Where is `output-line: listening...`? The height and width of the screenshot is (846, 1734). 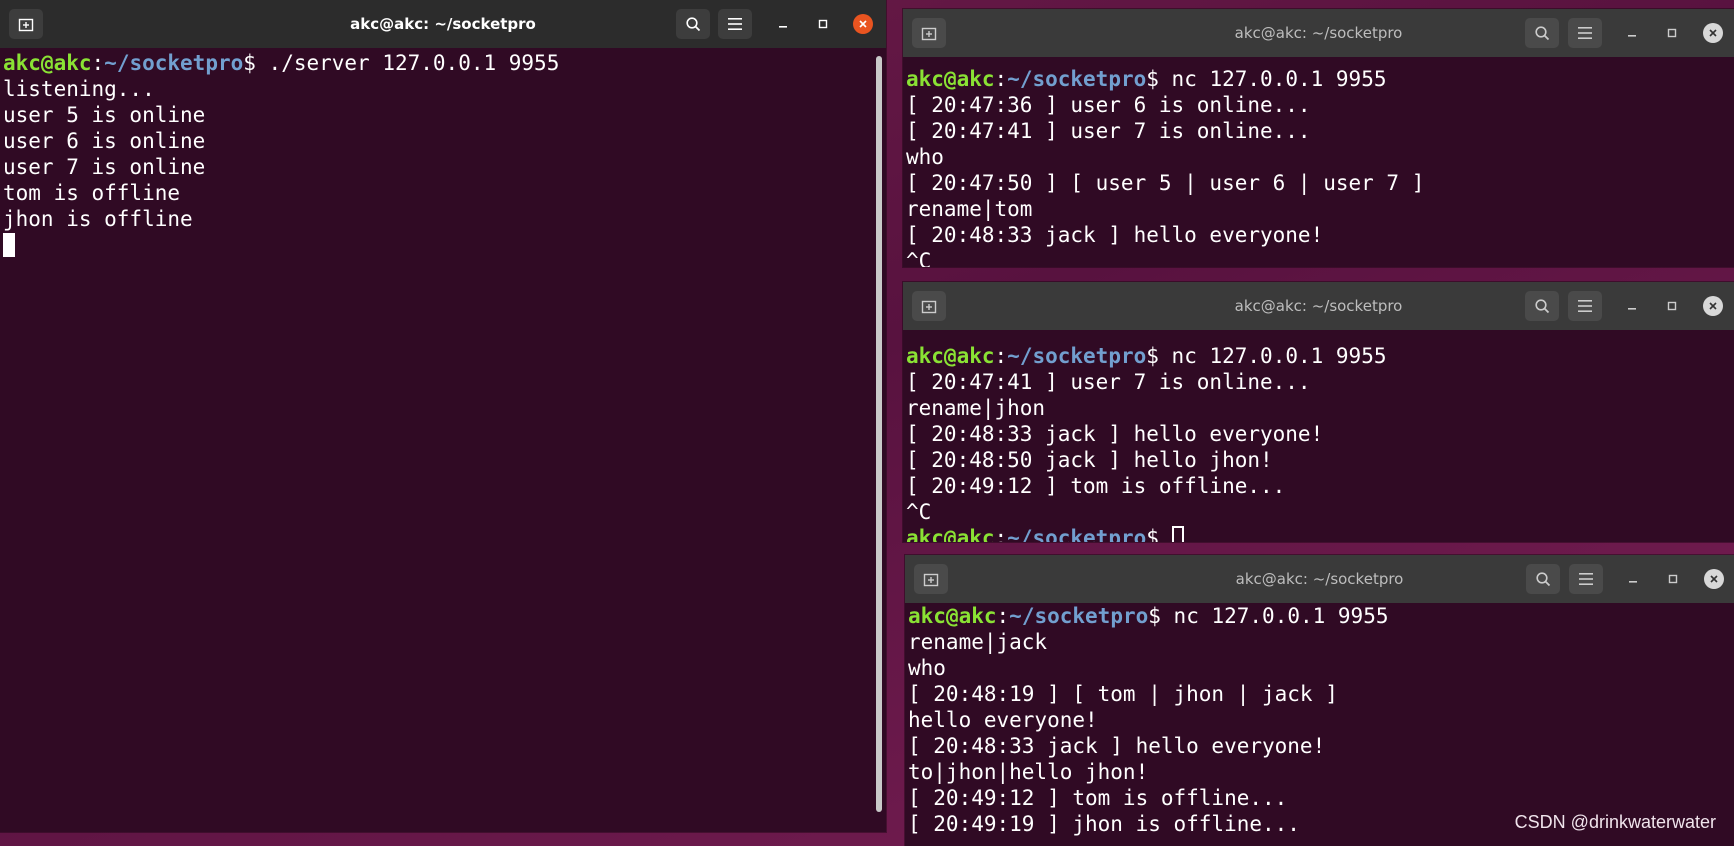 output-line: listening... is located at coordinates (79, 89).